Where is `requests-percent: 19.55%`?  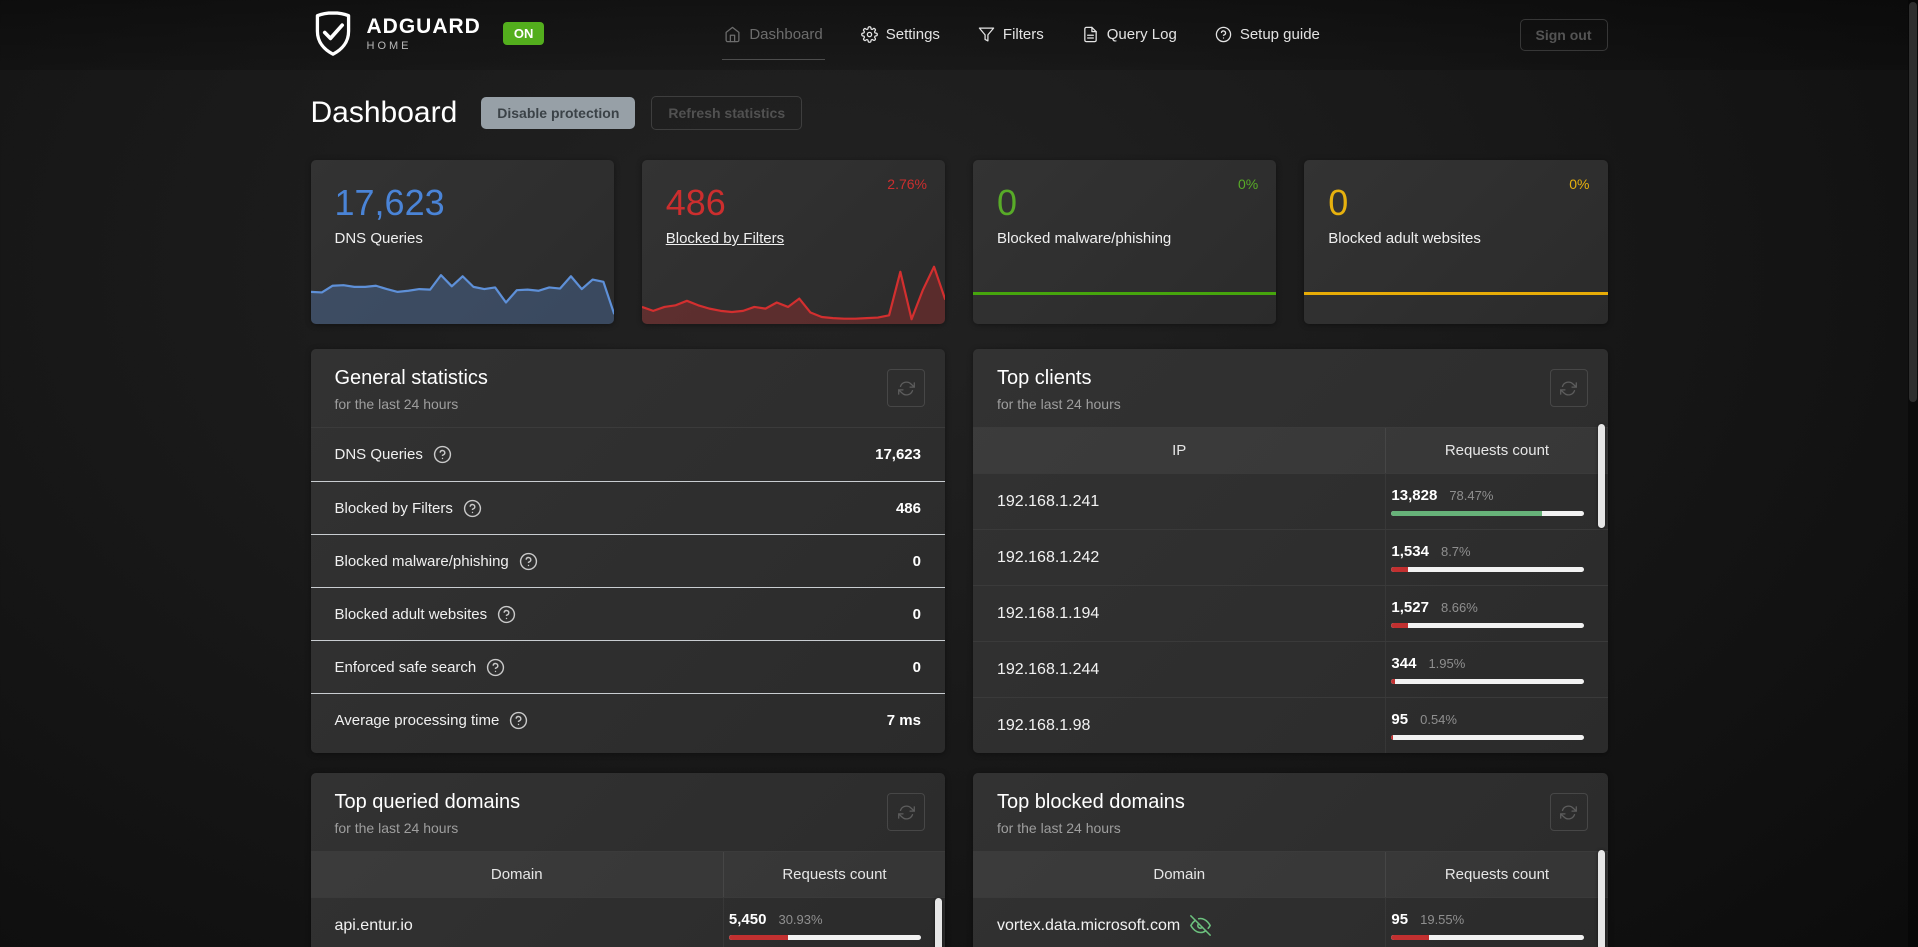
requests-percent: 19.55% is located at coordinates (1442, 919).